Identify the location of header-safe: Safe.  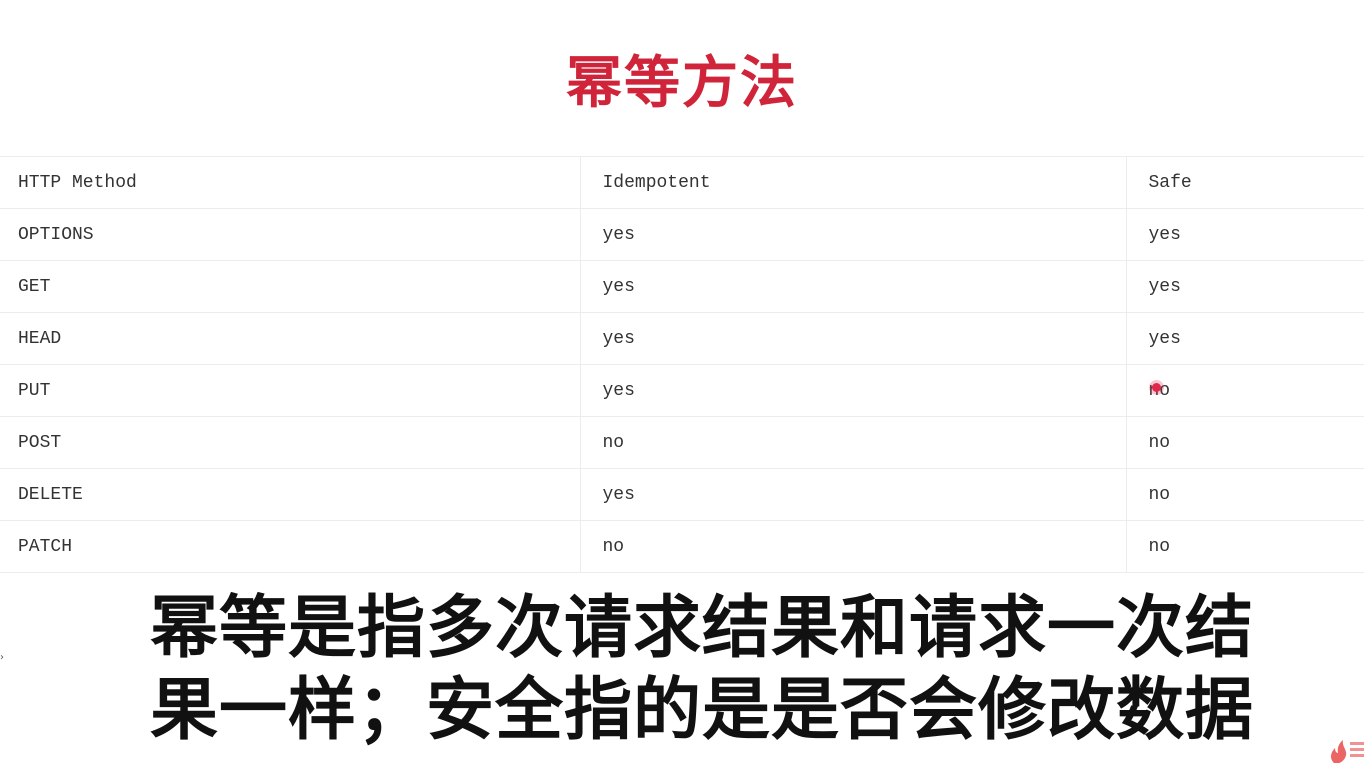
(1244, 182).